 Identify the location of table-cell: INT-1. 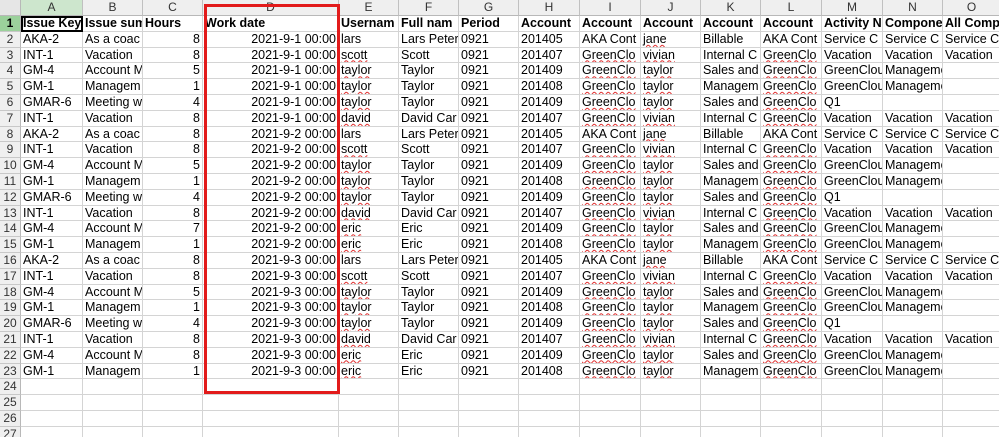
(52, 118).